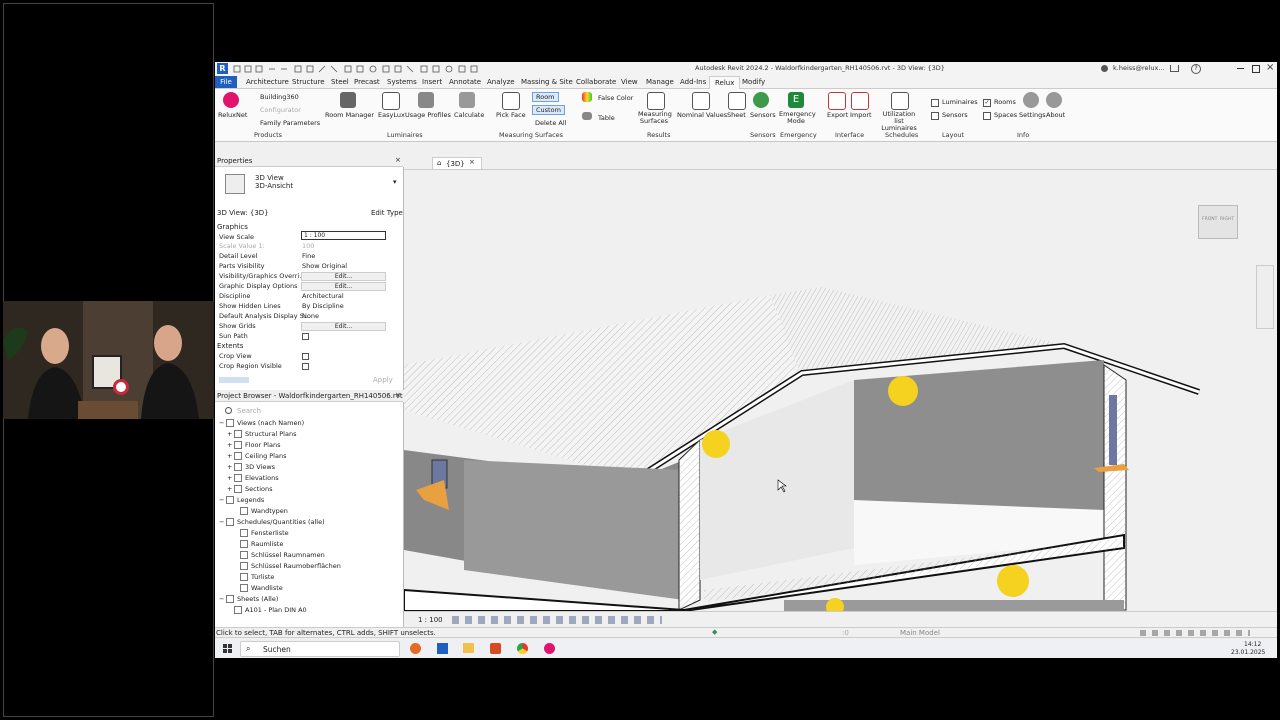 The width and height of the screenshot is (1280, 720). What do you see at coordinates (442, 648) in the screenshot?
I see `revit-taskbar-icon` at bounding box center [442, 648].